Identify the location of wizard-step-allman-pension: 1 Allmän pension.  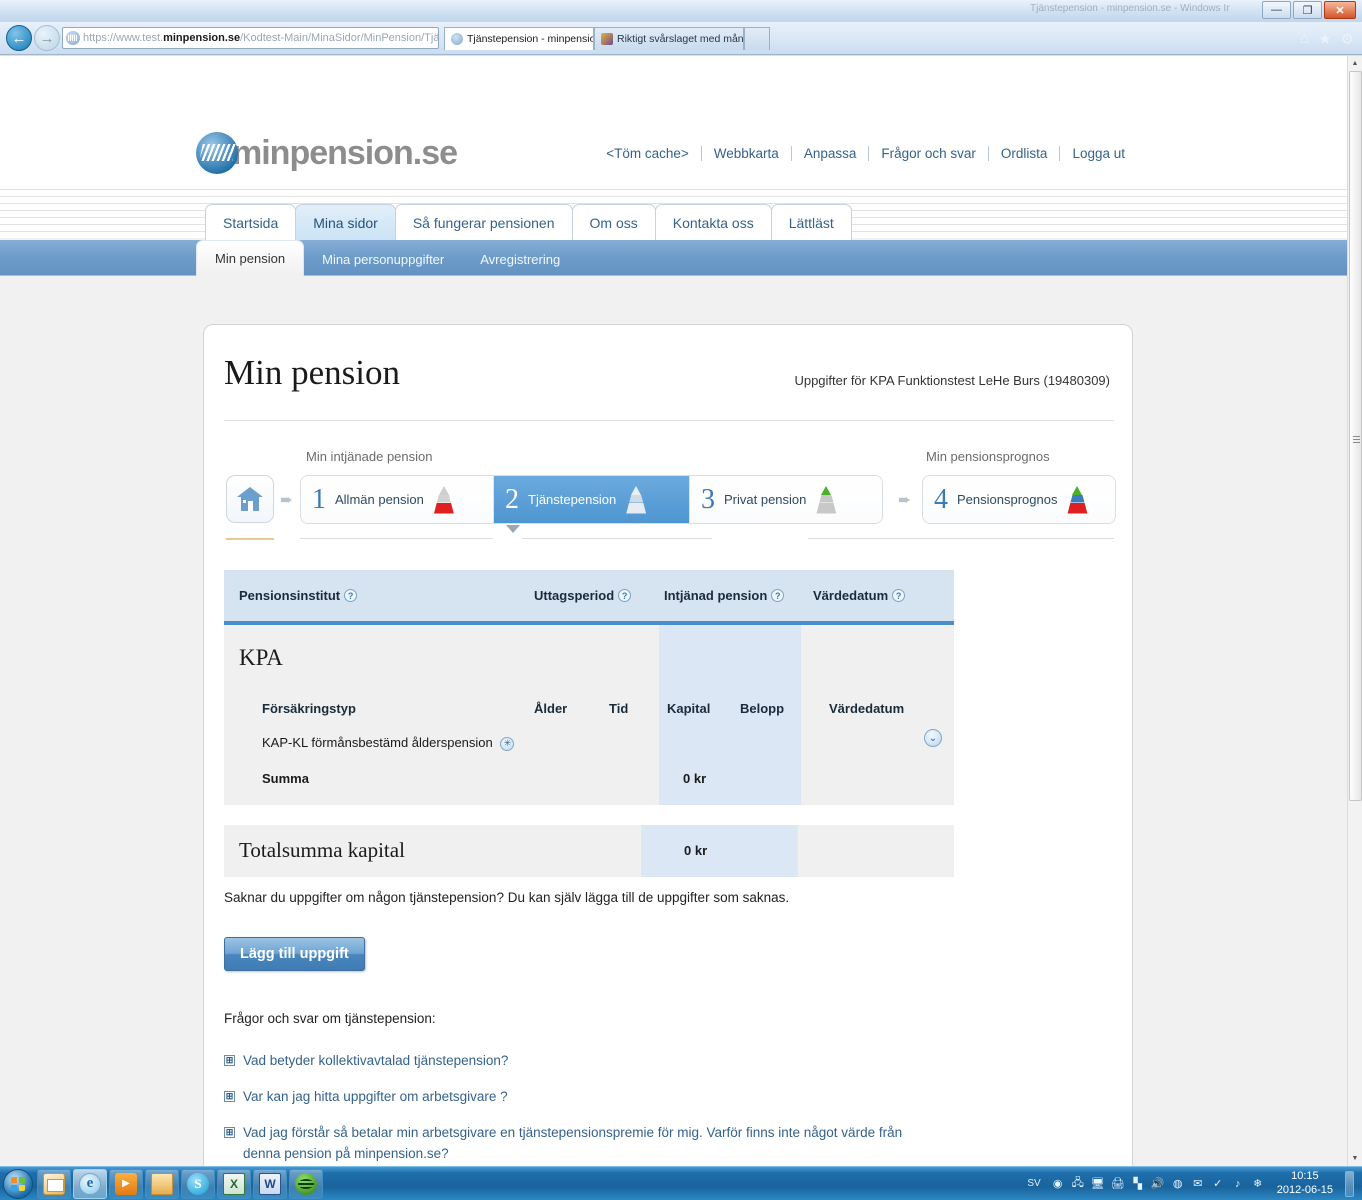
(397, 499).